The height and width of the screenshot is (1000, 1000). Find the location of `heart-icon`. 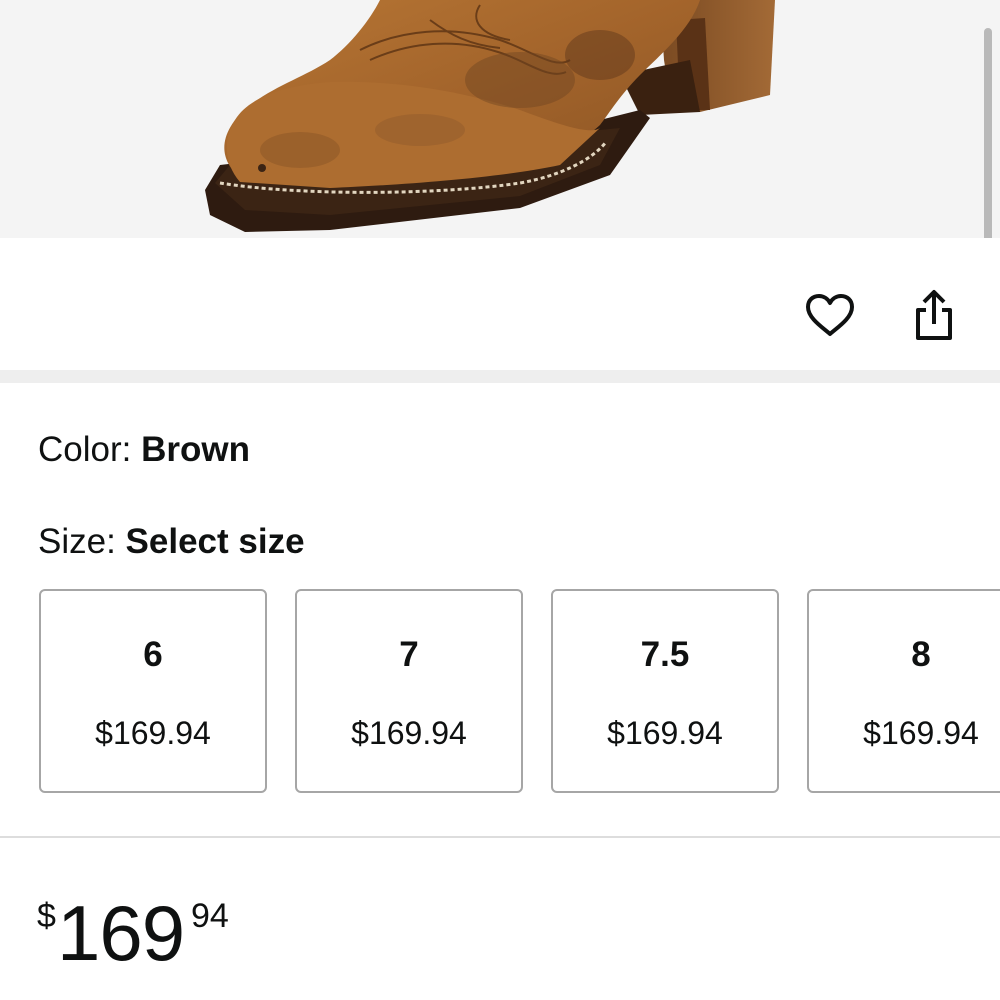

heart-icon is located at coordinates (830, 316).